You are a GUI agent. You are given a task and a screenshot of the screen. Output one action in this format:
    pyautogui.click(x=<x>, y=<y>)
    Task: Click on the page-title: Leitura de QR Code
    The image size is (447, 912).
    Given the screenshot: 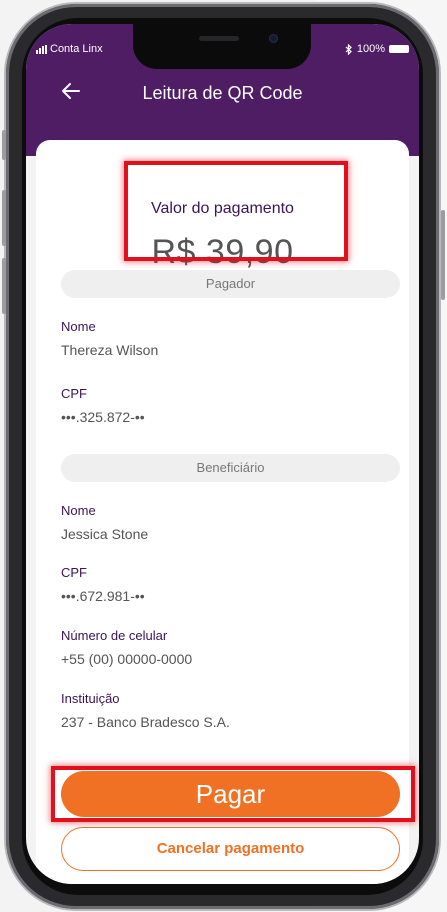 What is the action you would take?
    pyautogui.click(x=222, y=93)
    